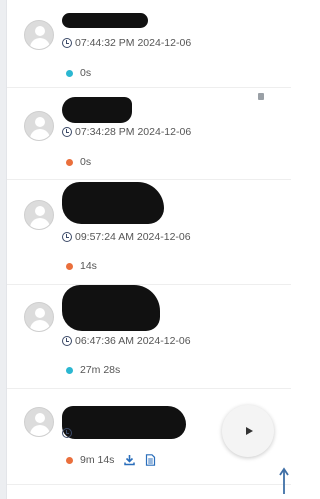 The width and height of the screenshot is (320, 499). Describe the element at coordinates (133, 132) in the screenshot. I see `timestamp-text: 07:34:28 PM 2024-12-06` at that location.